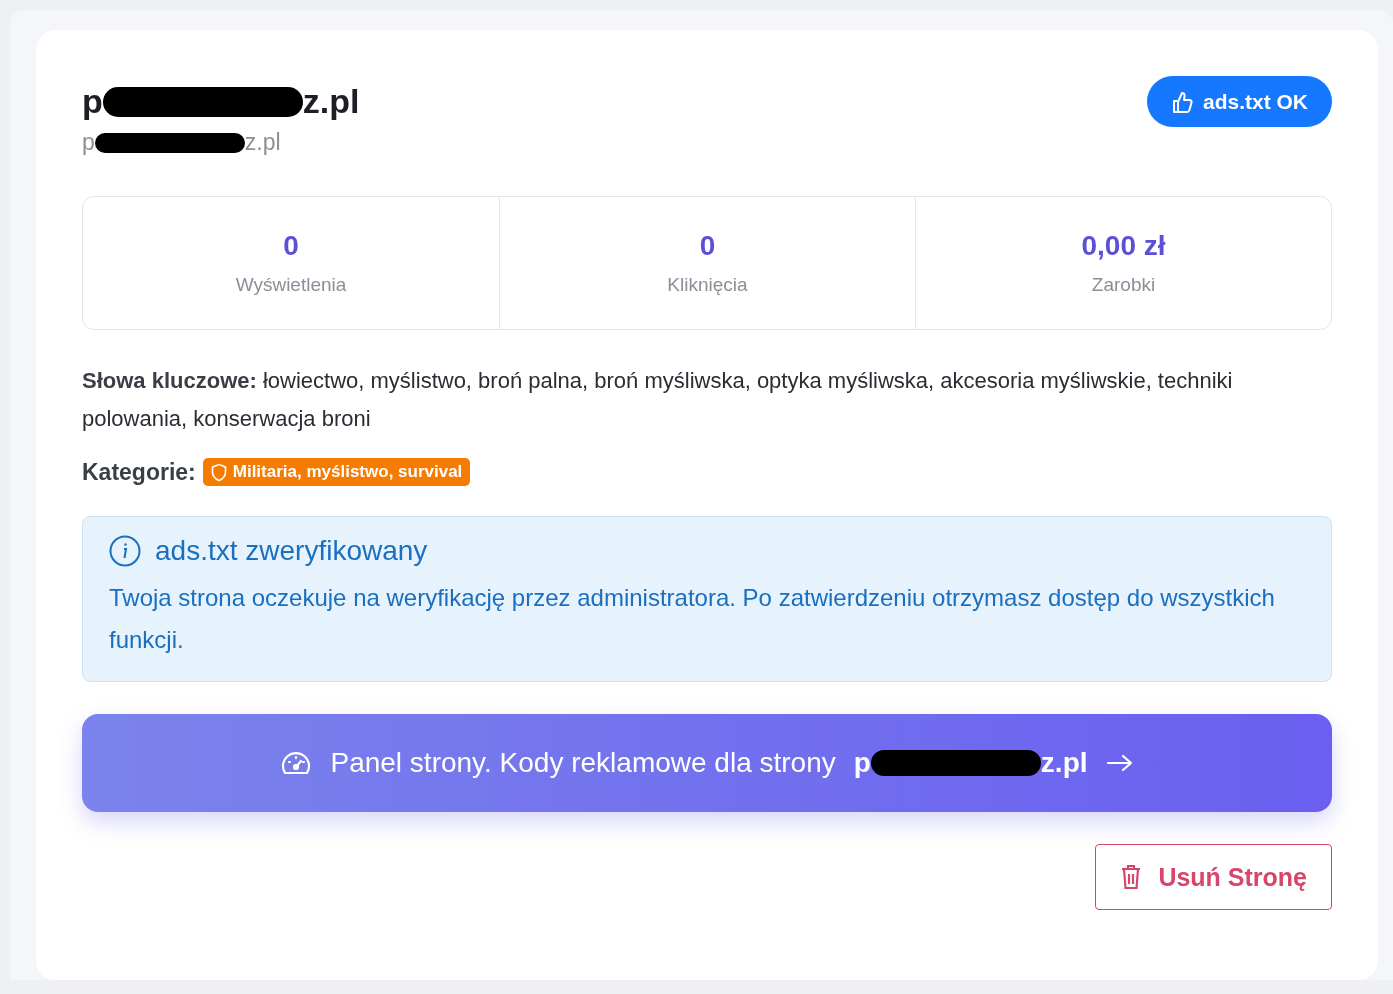 This screenshot has height=994, width=1393. What do you see at coordinates (262, 142) in the screenshot?
I see `site-url: z.pl` at bounding box center [262, 142].